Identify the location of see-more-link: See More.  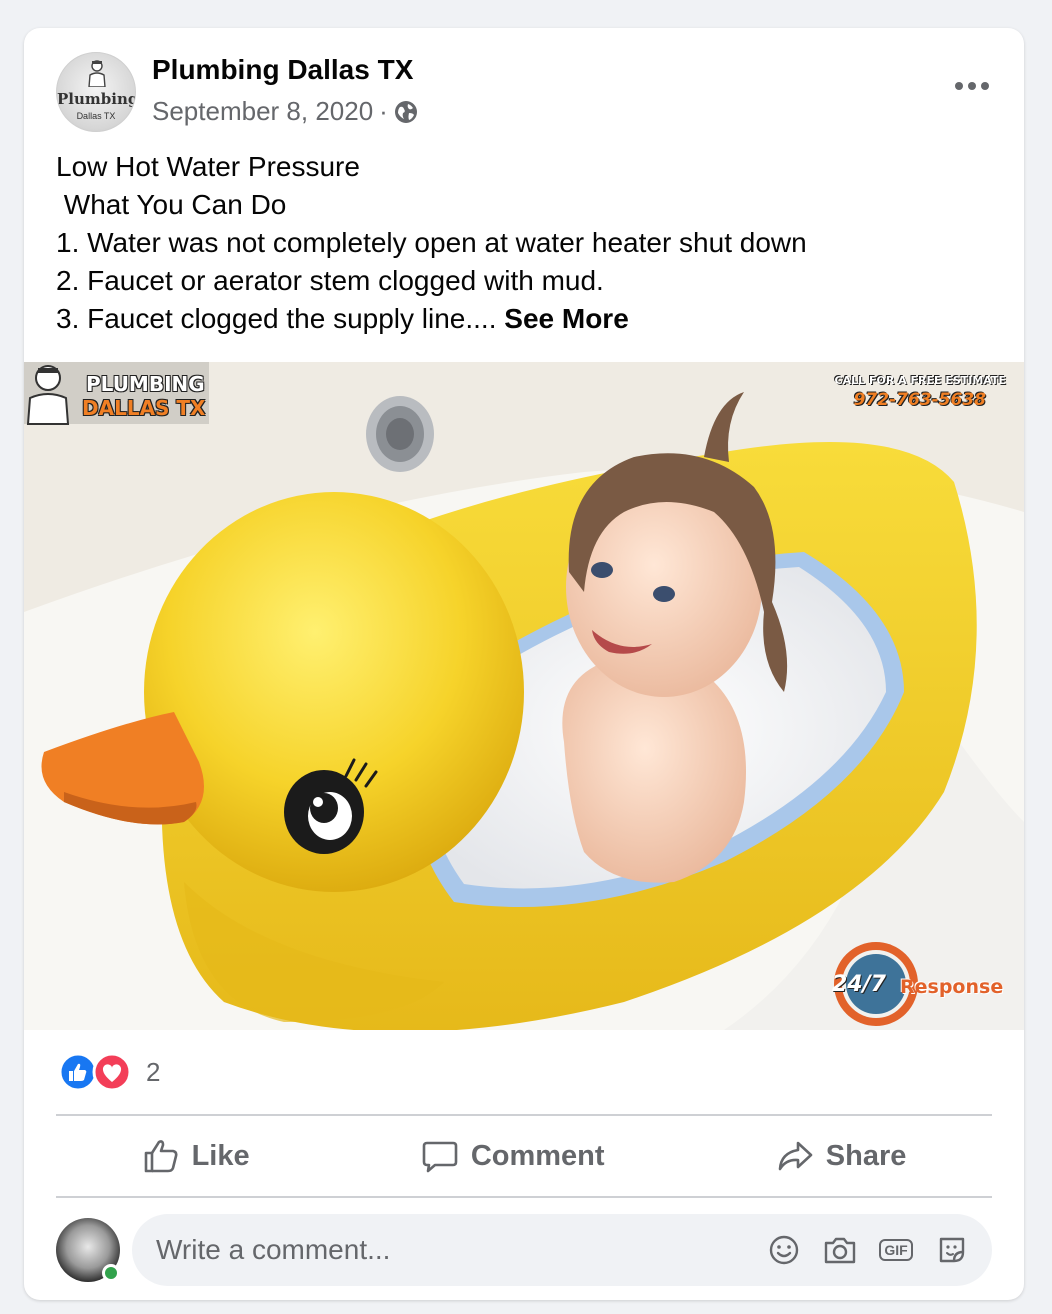
(566, 318).